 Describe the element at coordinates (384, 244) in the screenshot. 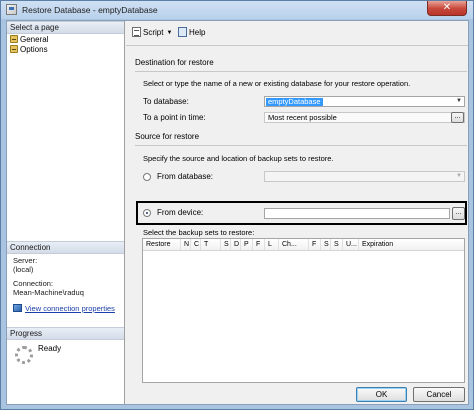

I see `column-header-expiration: Expiration` at that location.